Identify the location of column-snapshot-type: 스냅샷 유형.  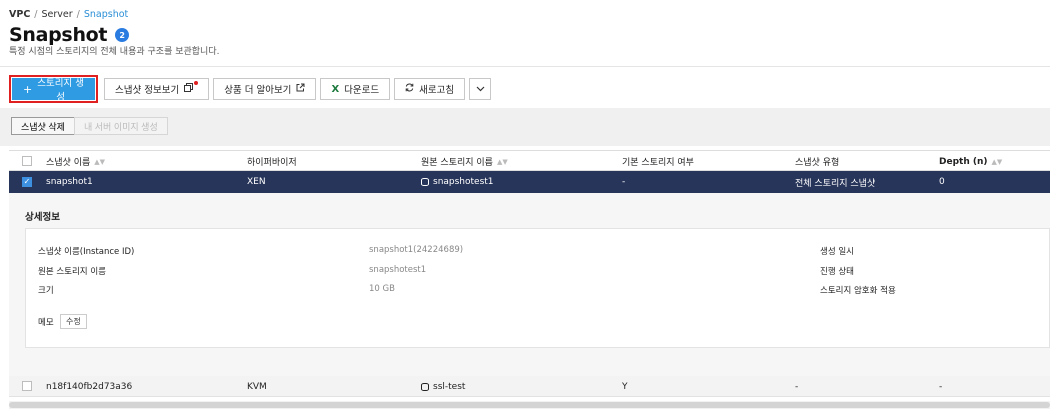
(817, 161).